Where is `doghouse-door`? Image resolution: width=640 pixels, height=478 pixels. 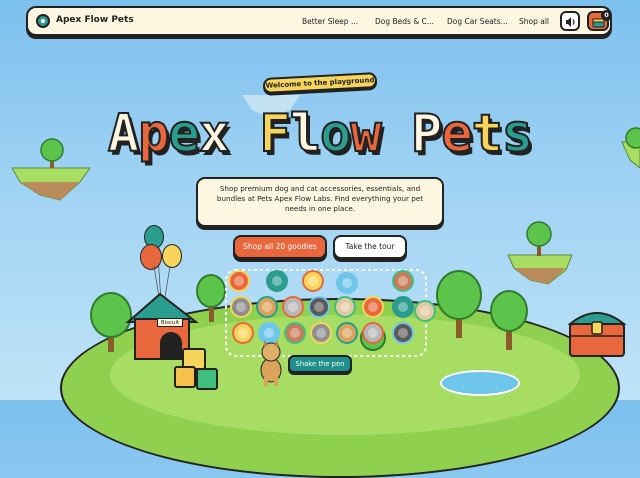 doghouse-door is located at coordinates (171, 346).